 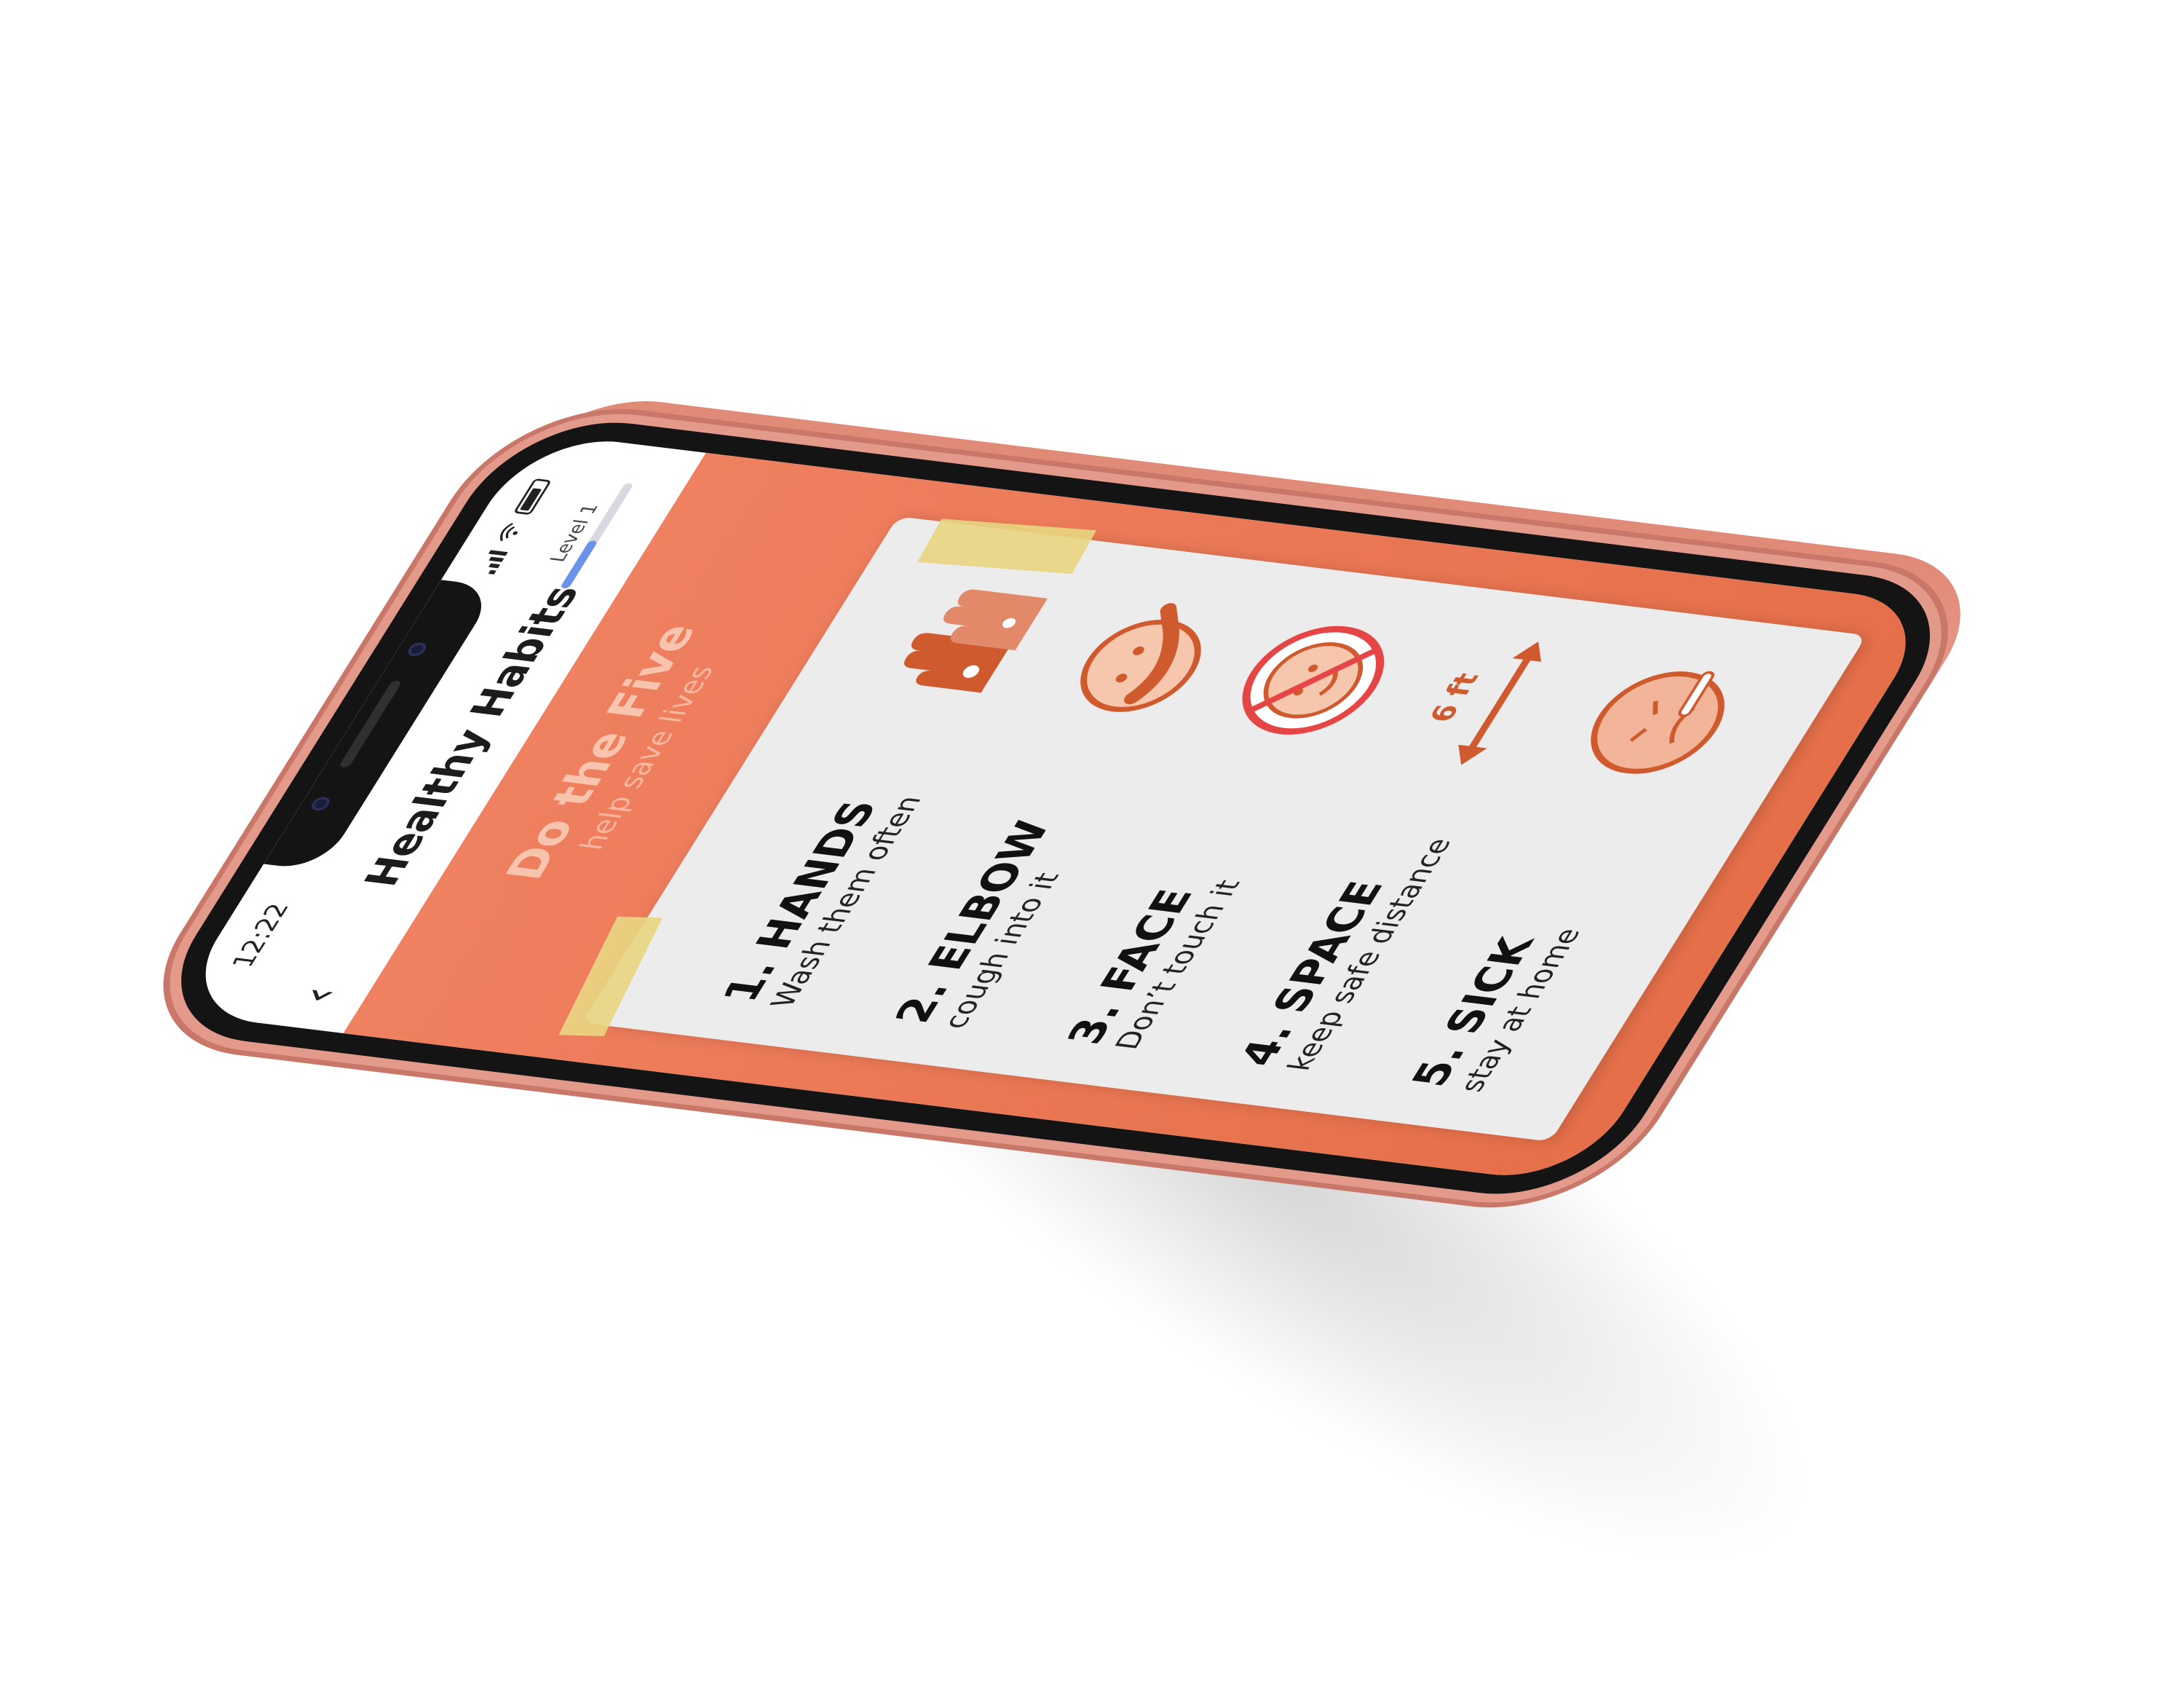 What do you see at coordinates (370, 724) in the screenshot?
I see `speaker-grille` at bounding box center [370, 724].